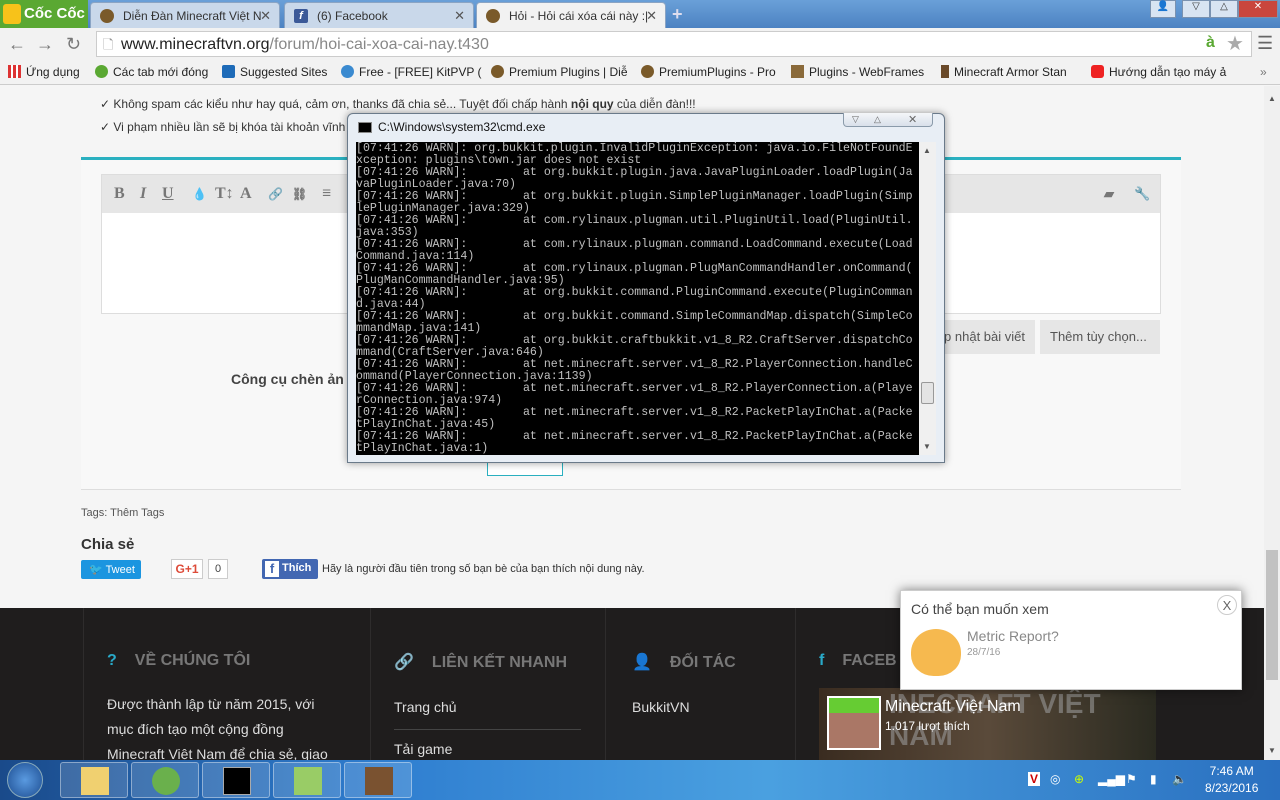  What do you see at coordinates (1258, 9) in the screenshot?
I see `close-window-button: ✕` at bounding box center [1258, 9].